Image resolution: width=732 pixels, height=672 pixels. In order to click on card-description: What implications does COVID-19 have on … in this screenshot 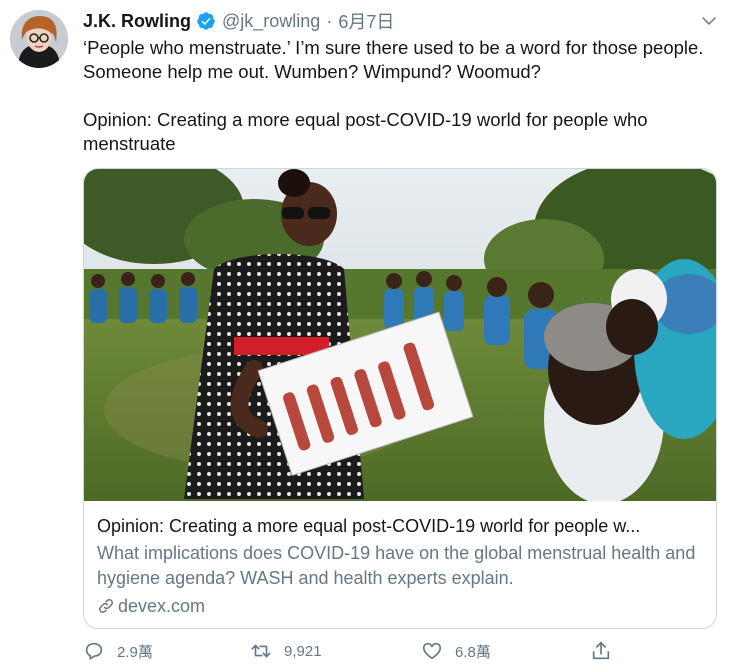, I will do `click(396, 565)`.